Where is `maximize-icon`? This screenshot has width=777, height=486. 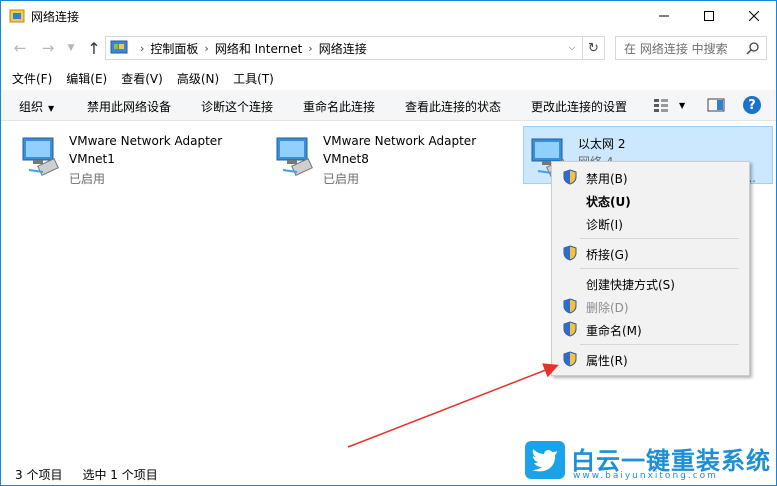
maximize-icon is located at coordinates (708, 16).